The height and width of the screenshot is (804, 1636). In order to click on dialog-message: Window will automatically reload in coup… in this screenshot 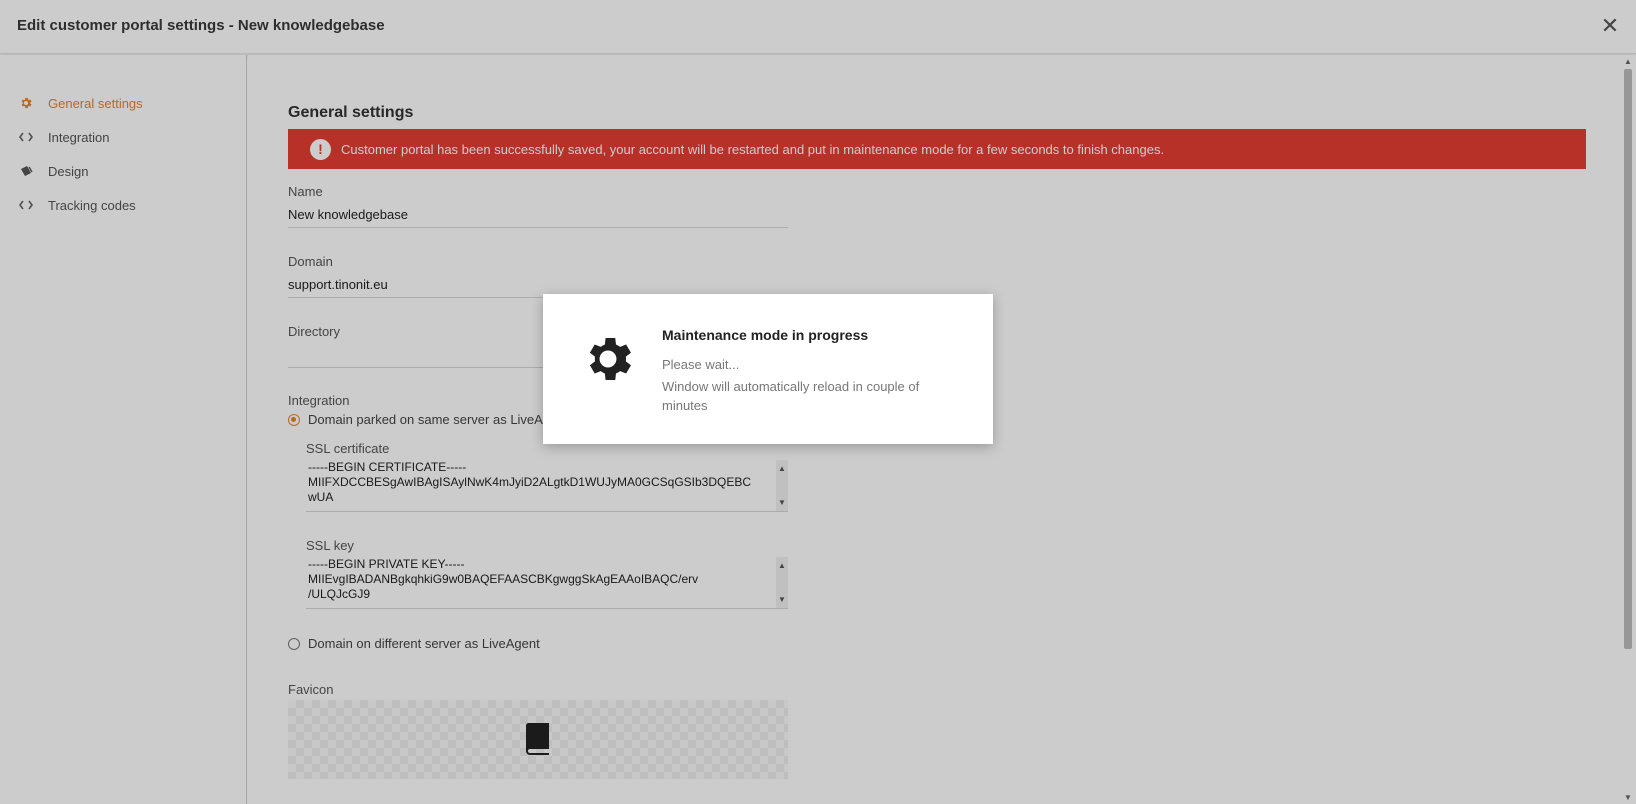, I will do `click(791, 396)`.